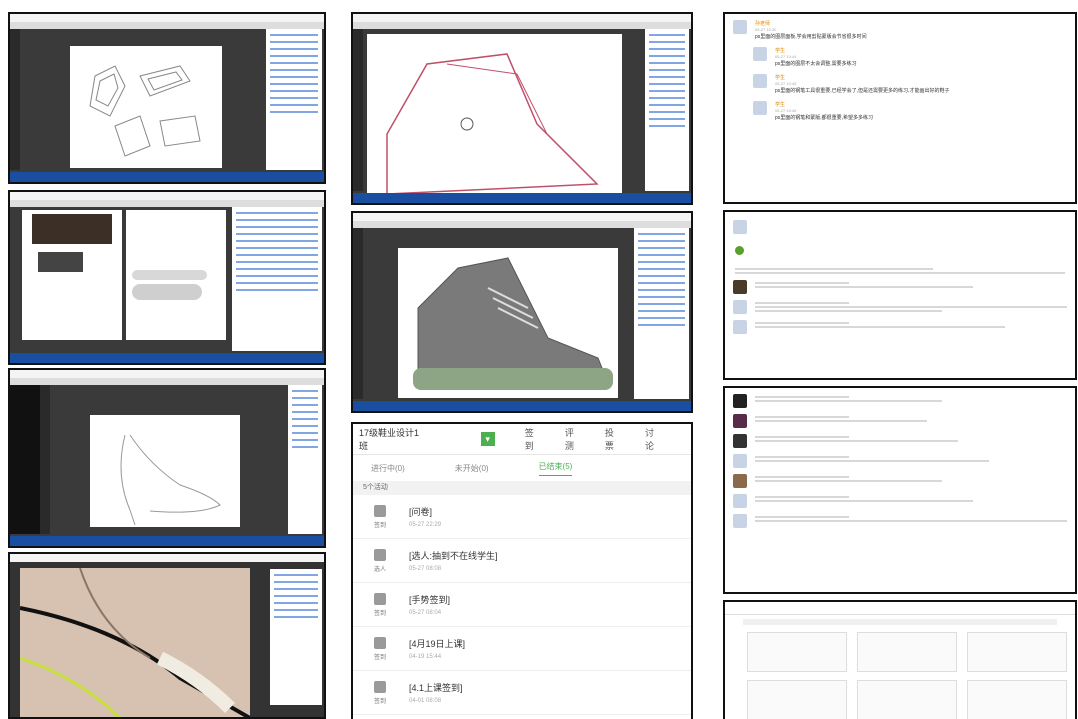 This screenshot has height=719, width=1078. Describe the element at coordinates (555, 468) in the screenshot. I see `tab-finished: 已结束(5)` at that location.